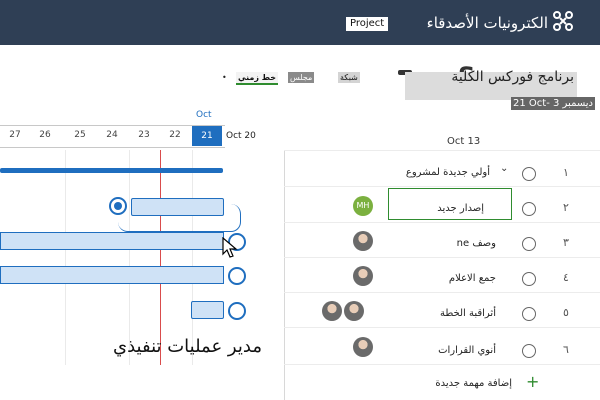  Describe the element at coordinates (349, 77) in the screenshot. I see `tab-grid: شبكة` at that location.